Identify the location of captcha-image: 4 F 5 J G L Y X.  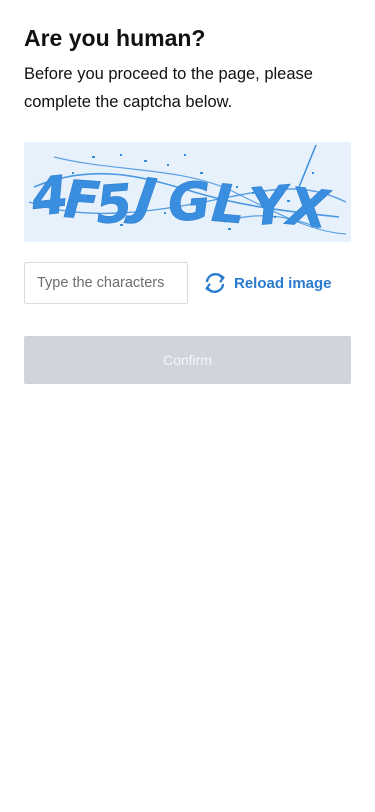
(187, 192).